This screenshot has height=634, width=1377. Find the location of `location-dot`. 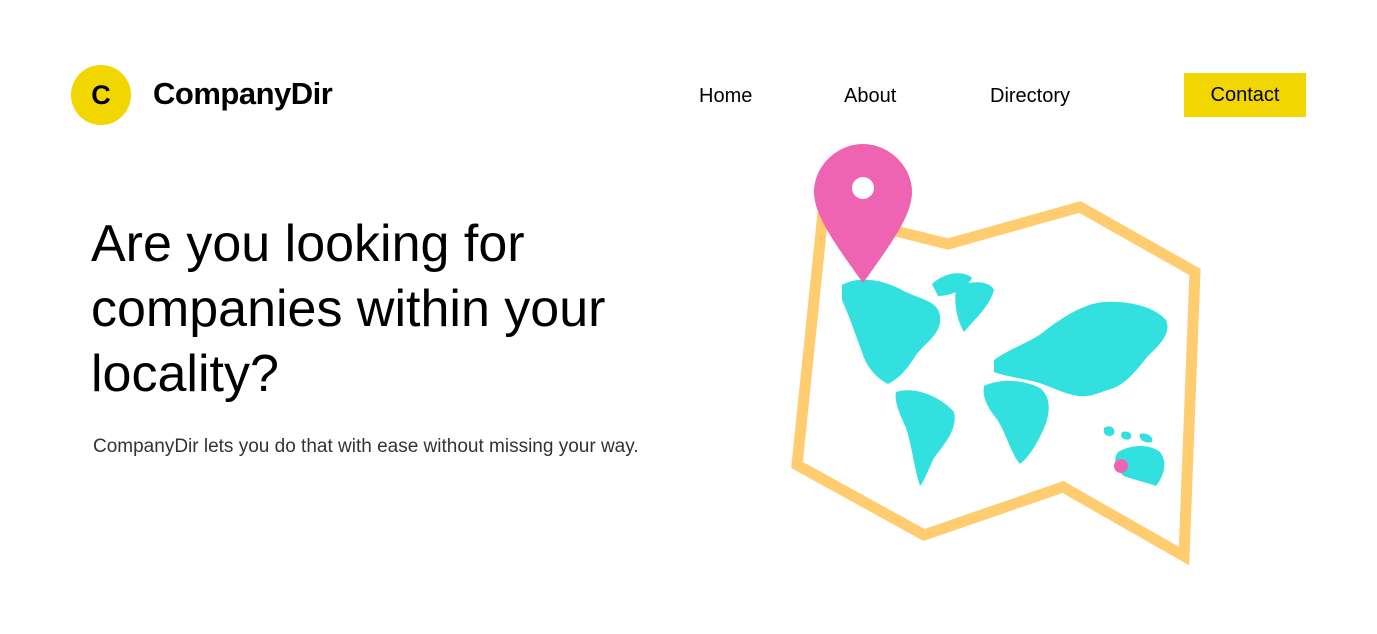

location-dot is located at coordinates (1121, 466).